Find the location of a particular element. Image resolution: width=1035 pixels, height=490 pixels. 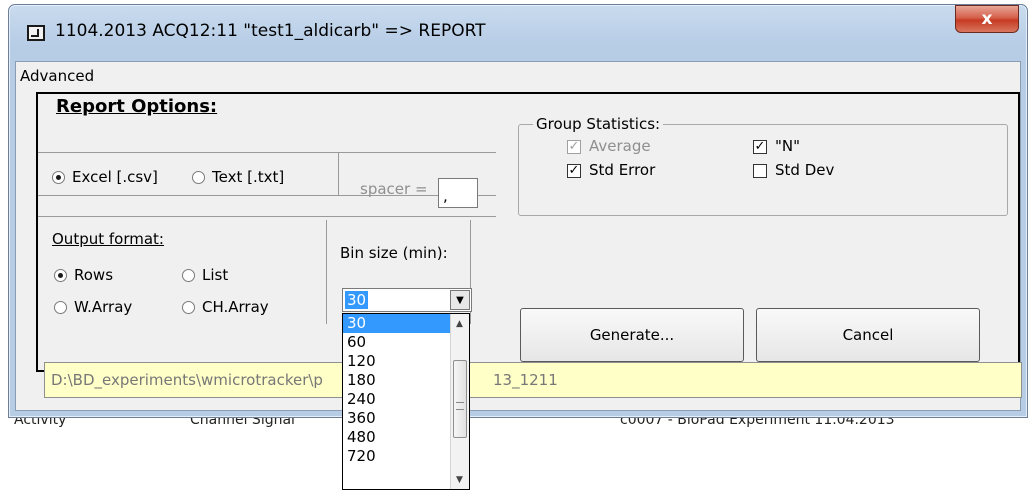

menu-bar: Advanced is located at coordinates (518, 76).